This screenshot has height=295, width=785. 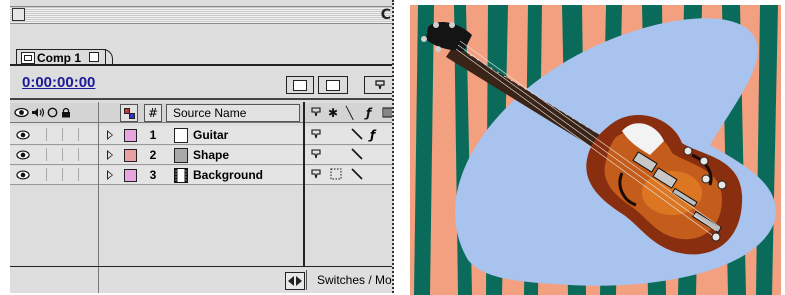 I want to click on shy-button, so click(x=378, y=85).